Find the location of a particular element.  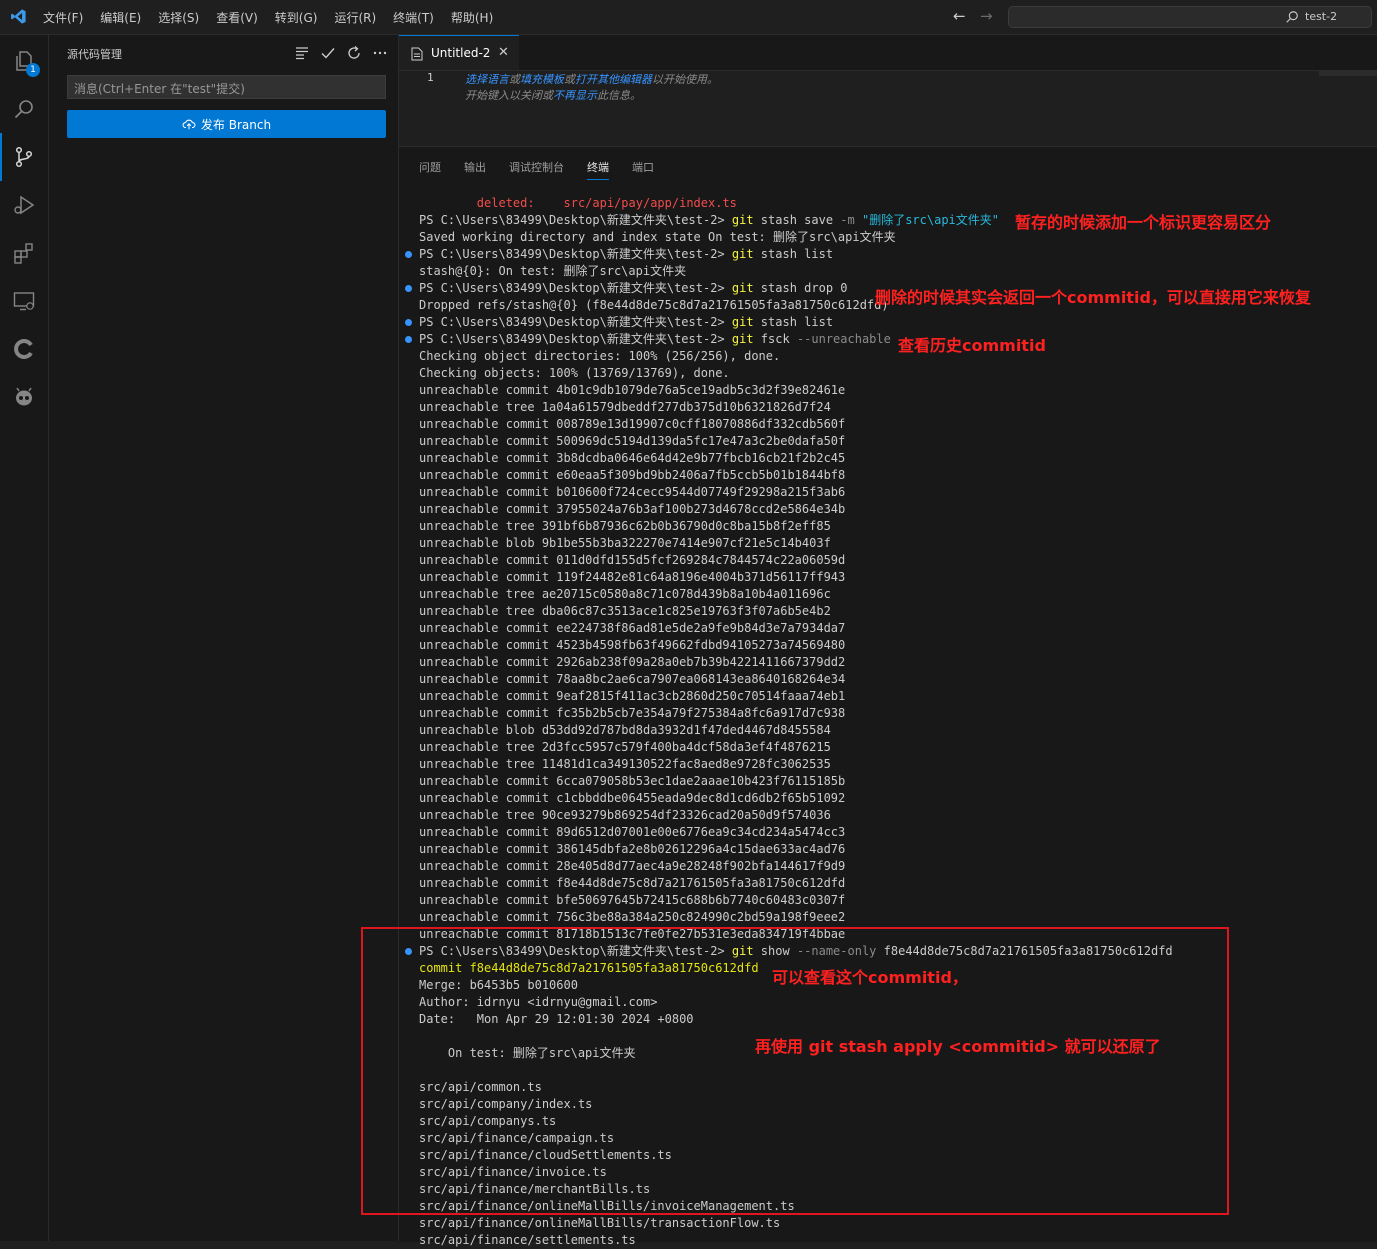

menu-selection: 选择(S) is located at coordinates (178, 17).